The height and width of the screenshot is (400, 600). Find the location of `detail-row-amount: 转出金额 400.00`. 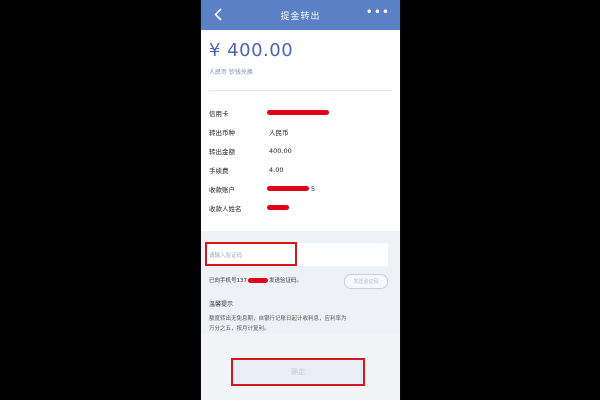

detail-row-amount: 转出金额 400.00 is located at coordinates (300, 150).